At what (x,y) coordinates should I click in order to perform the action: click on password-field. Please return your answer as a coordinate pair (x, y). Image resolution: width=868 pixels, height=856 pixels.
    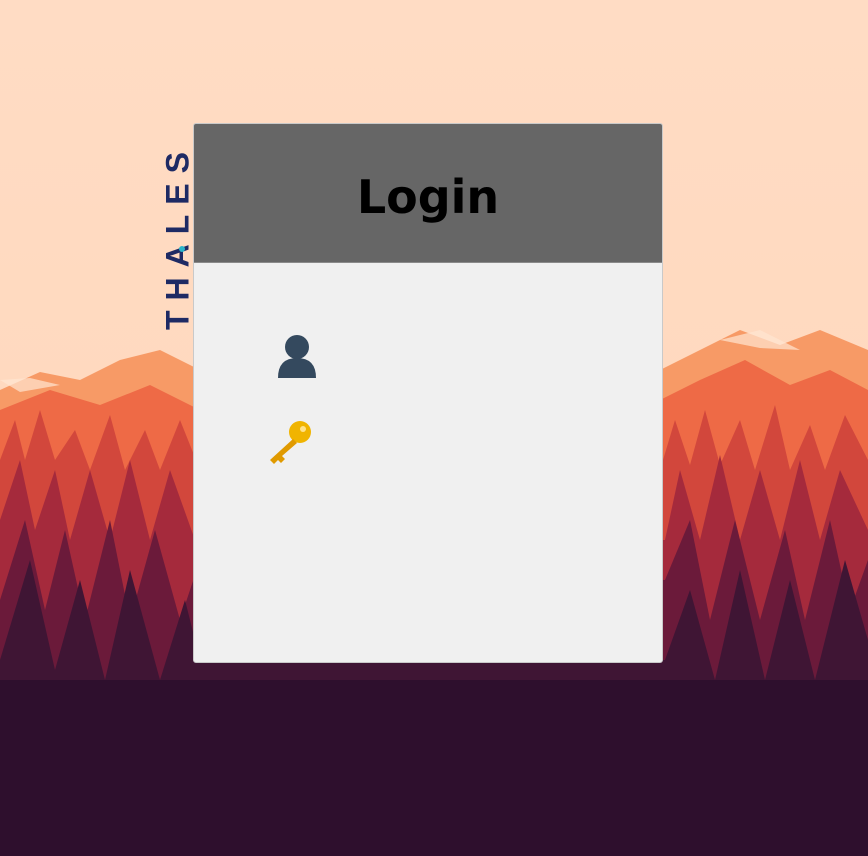
    Looking at the image, I should click on (429, 442).